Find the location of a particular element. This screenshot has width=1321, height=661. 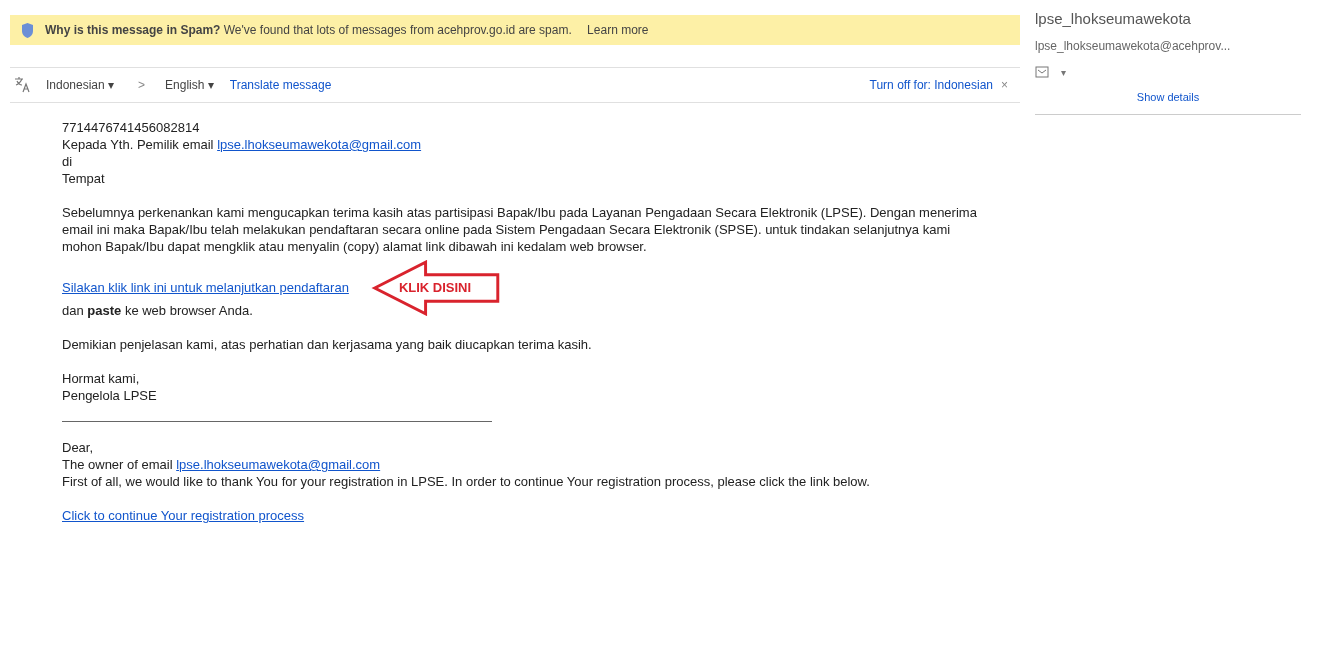

translate-icon is located at coordinates (22, 85).